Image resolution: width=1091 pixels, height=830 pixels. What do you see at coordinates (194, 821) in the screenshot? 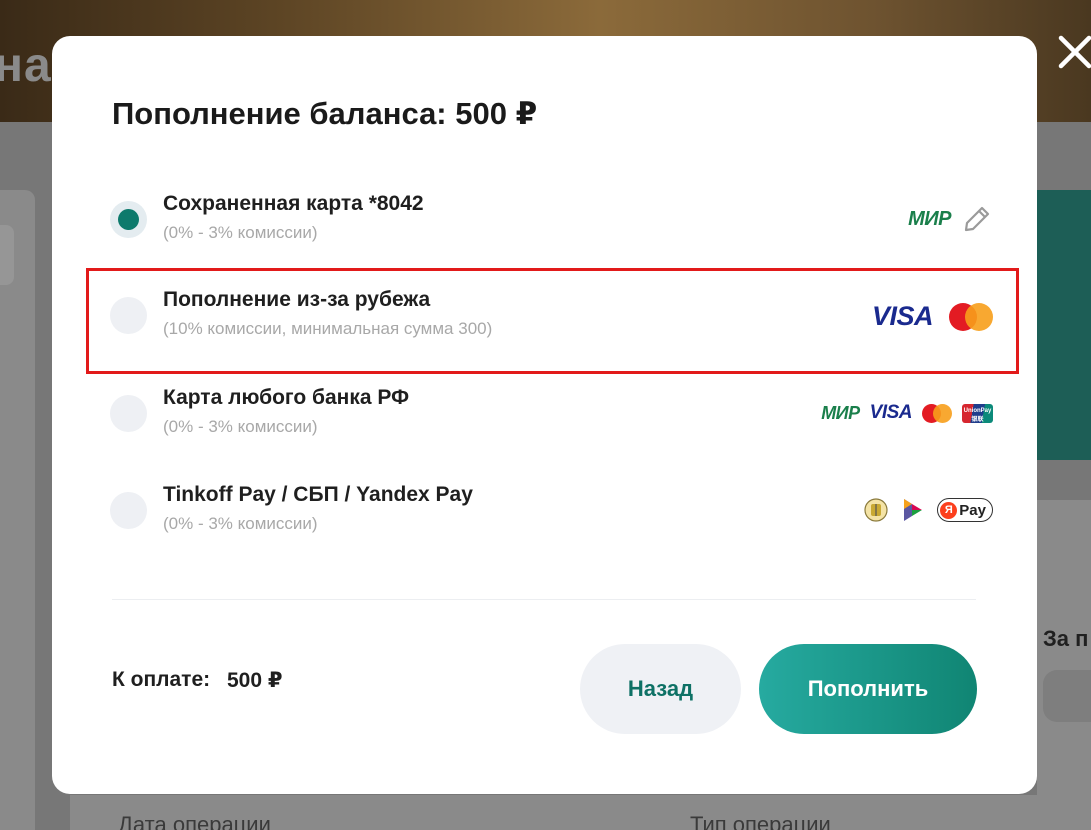
I see `background-column-date: Дата операции` at bounding box center [194, 821].